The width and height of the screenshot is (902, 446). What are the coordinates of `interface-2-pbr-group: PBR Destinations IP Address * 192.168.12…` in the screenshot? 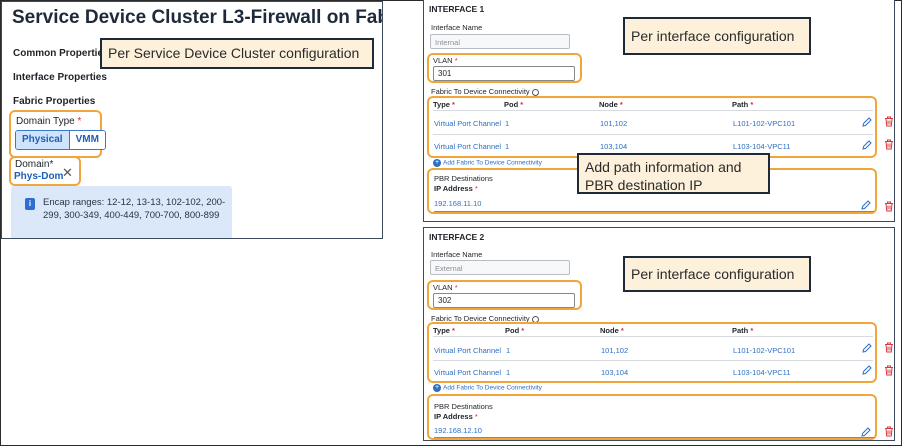 It's located at (652, 417).